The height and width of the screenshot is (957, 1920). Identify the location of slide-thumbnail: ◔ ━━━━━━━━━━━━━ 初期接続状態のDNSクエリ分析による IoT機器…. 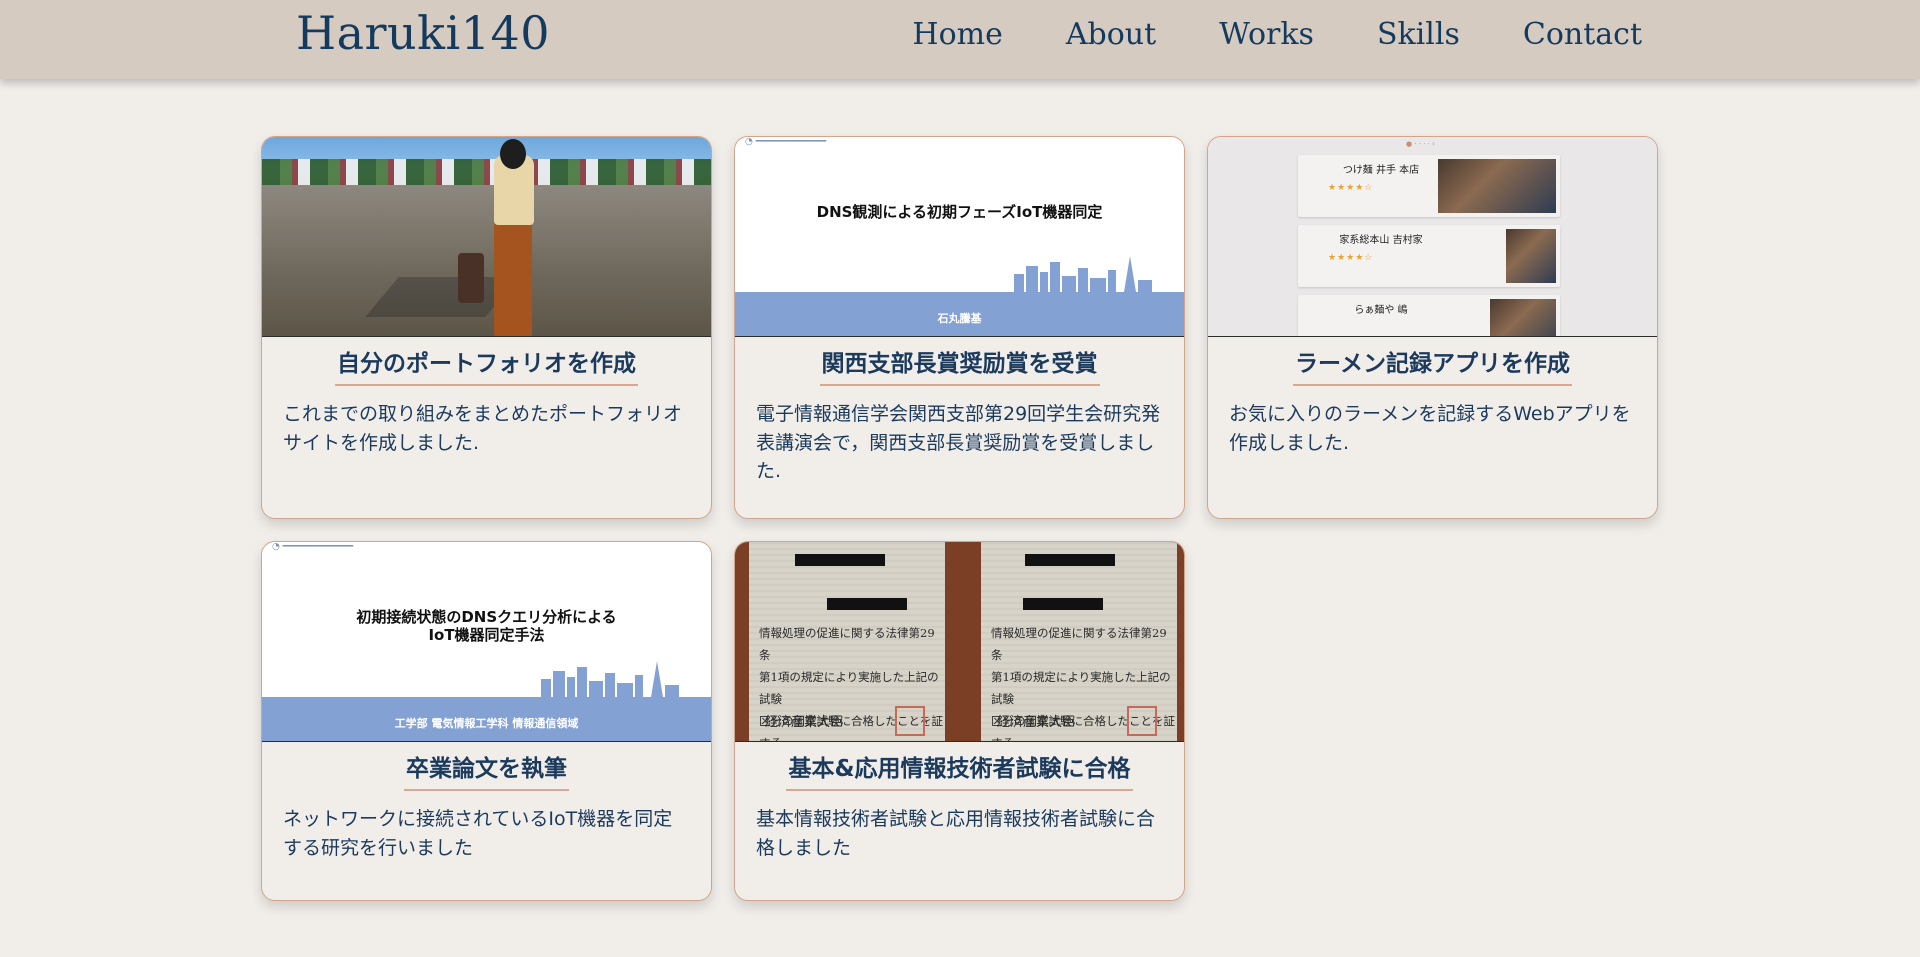
(486, 642).